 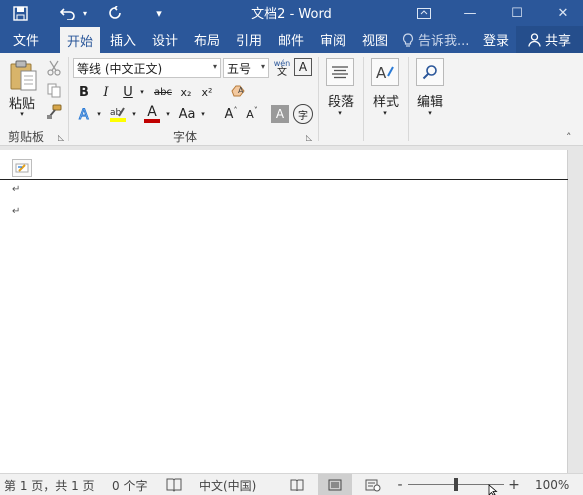 What do you see at coordinates (297, 484) in the screenshot?
I see `read-mode-icon` at bounding box center [297, 484].